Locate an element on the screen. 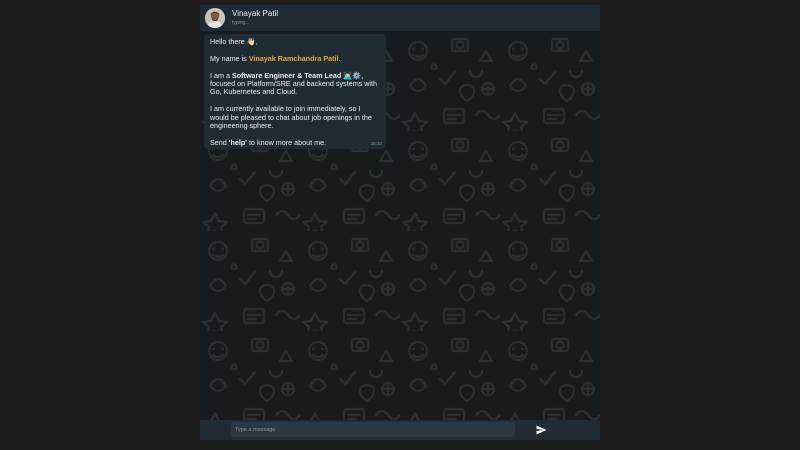 The height and width of the screenshot is (450, 800). message-full-name: Vinayak Ramchandra Patil is located at coordinates (293, 58).